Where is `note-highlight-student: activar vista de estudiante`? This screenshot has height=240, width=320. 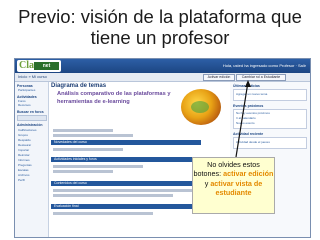
note-highlight-student: activar vista de estudiante is located at coordinates (236, 188).